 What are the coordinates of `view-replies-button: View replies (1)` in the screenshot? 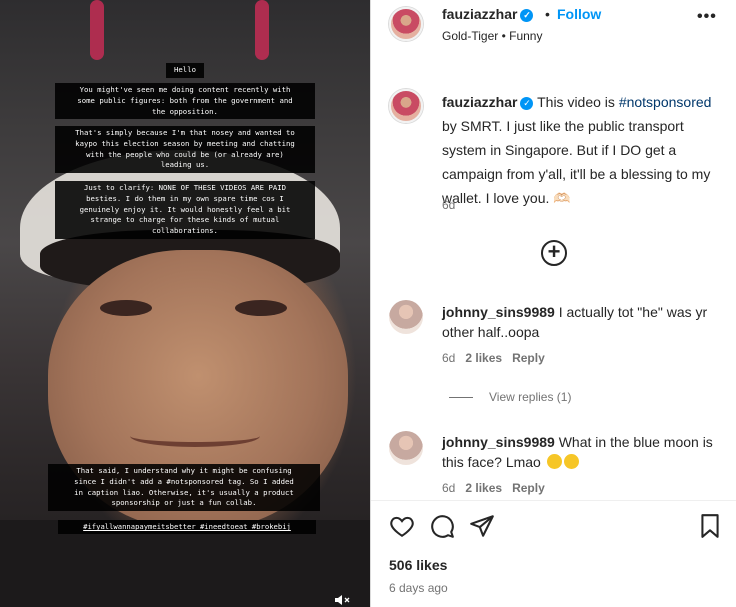 It's located at (510, 397).